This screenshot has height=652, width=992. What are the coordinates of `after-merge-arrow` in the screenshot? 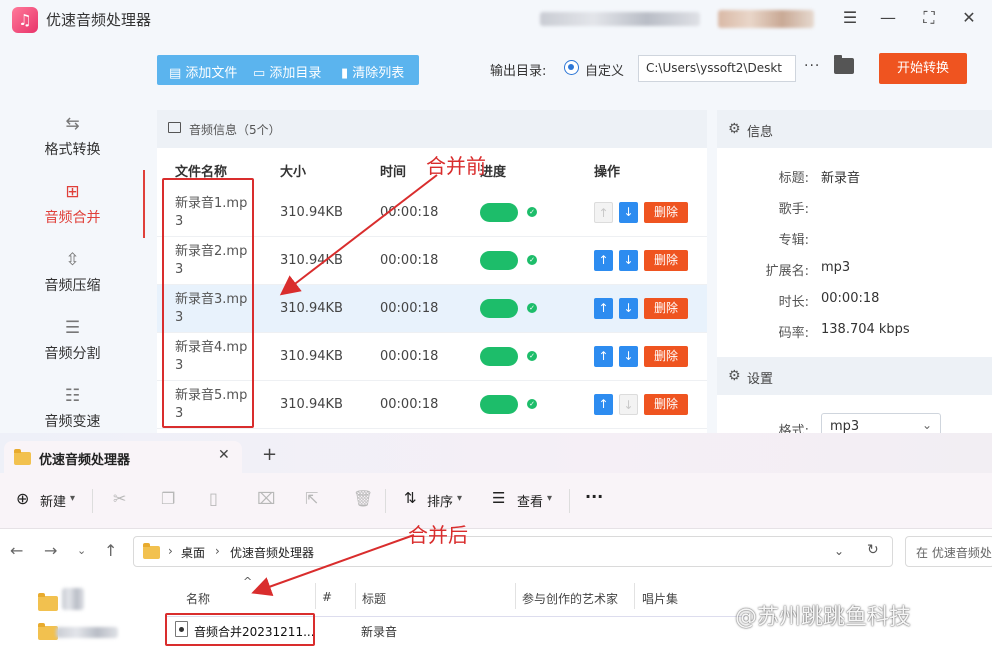 It's located at (333, 565).